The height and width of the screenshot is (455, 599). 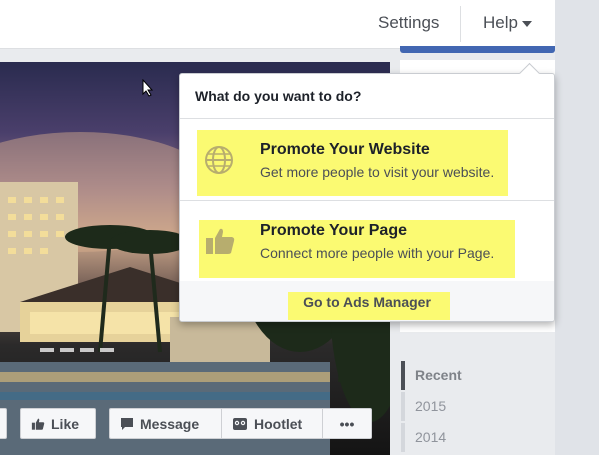 What do you see at coordinates (477, 49) in the screenshot?
I see `promote-button-strip` at bounding box center [477, 49].